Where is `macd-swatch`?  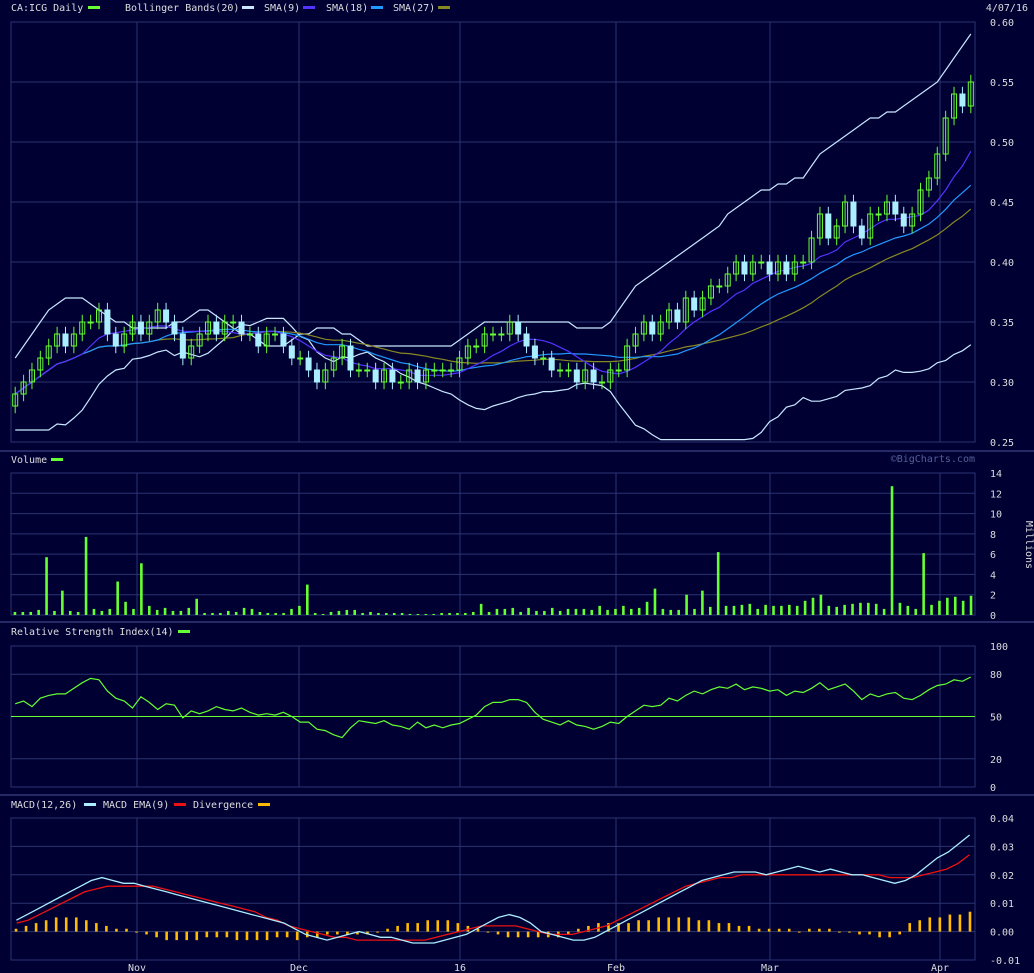 macd-swatch is located at coordinates (90, 804).